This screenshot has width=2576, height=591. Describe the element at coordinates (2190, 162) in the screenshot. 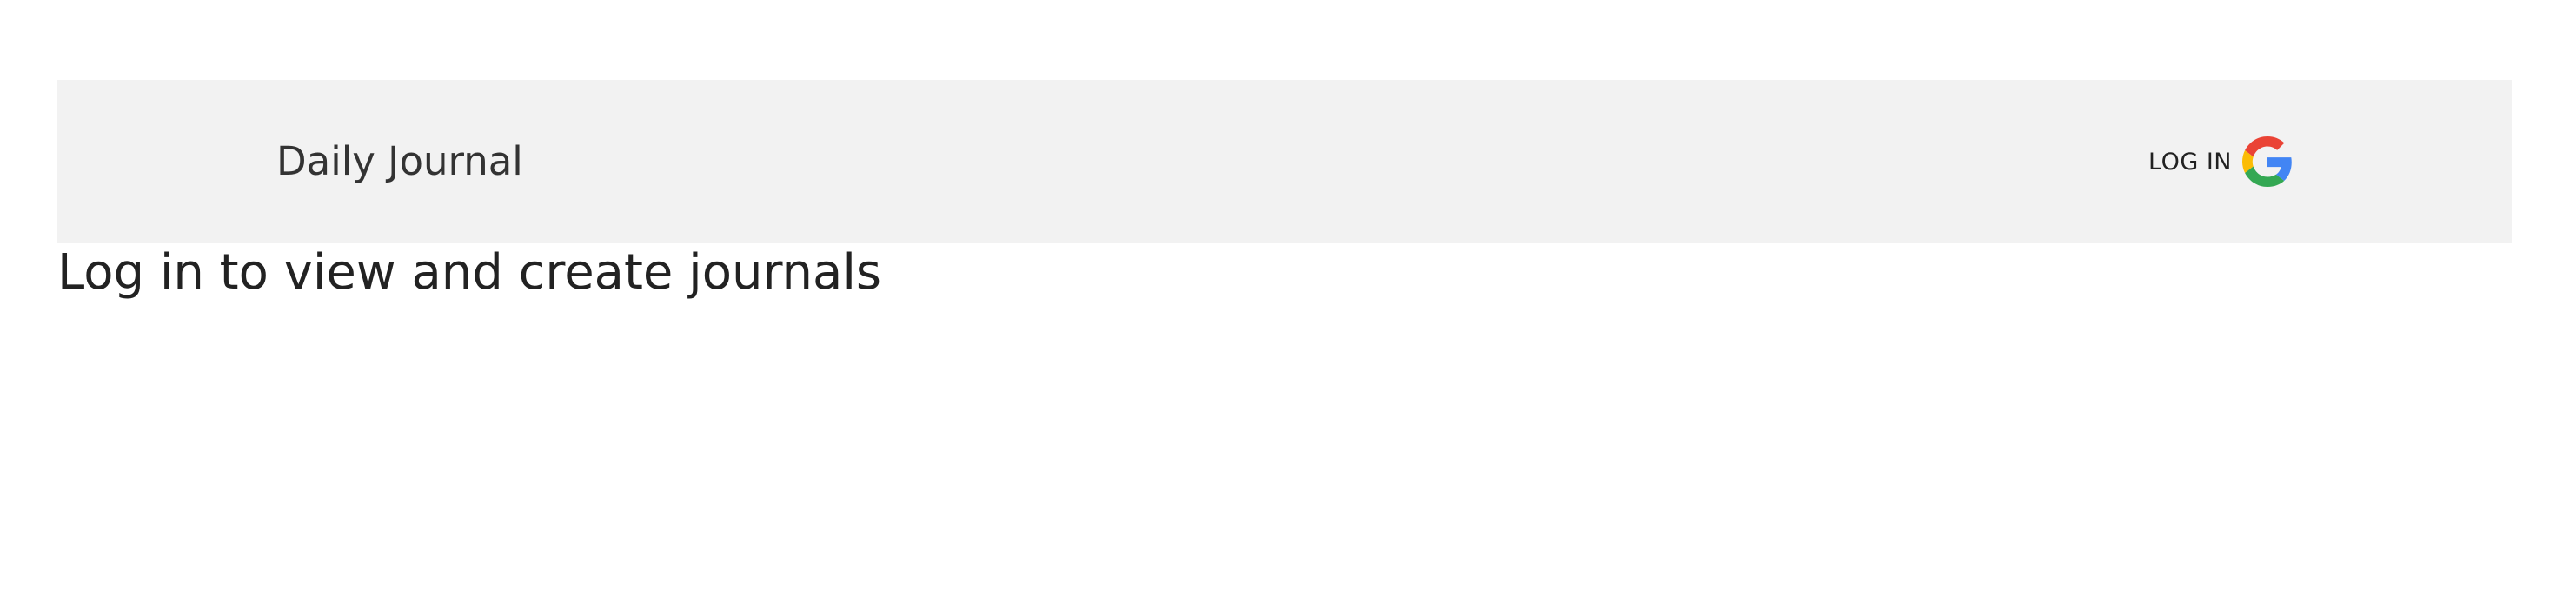

I see `login-label: LOG IN` at that location.